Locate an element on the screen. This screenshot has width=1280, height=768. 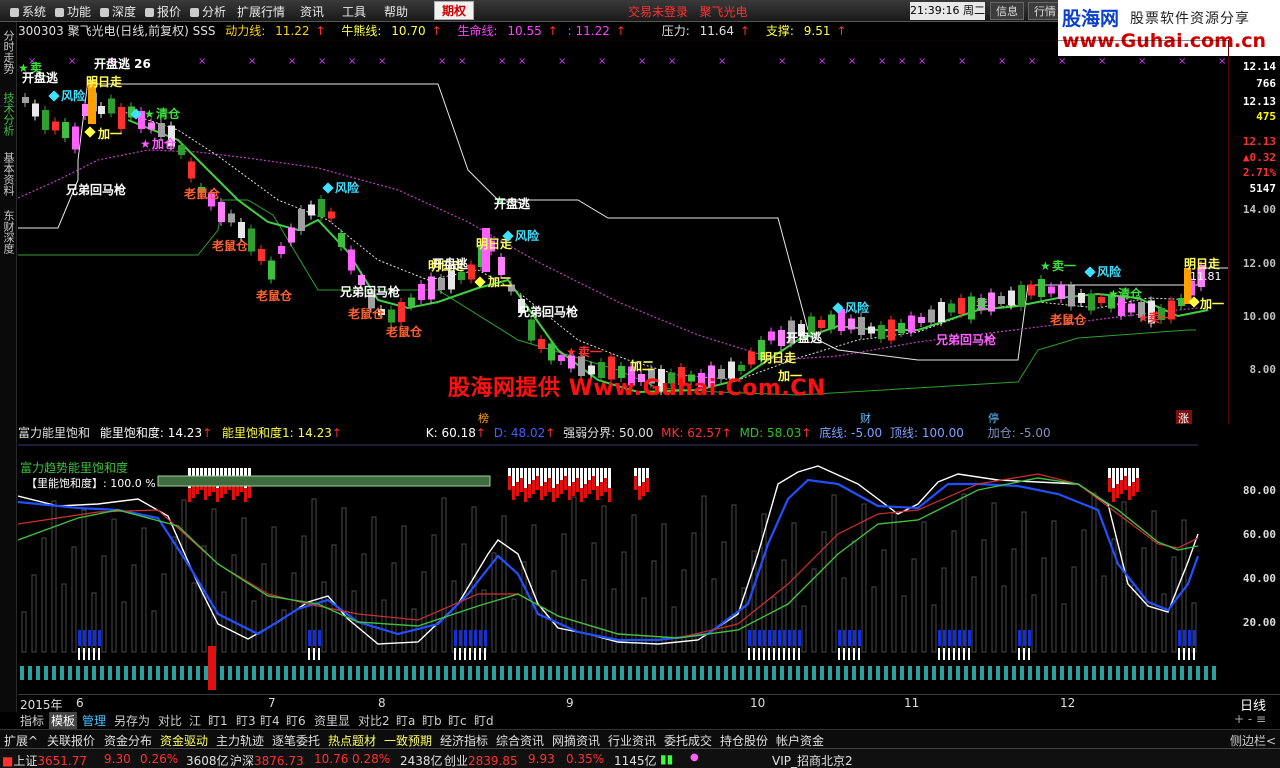
options-button: 期权 is located at coordinates (454, 10).